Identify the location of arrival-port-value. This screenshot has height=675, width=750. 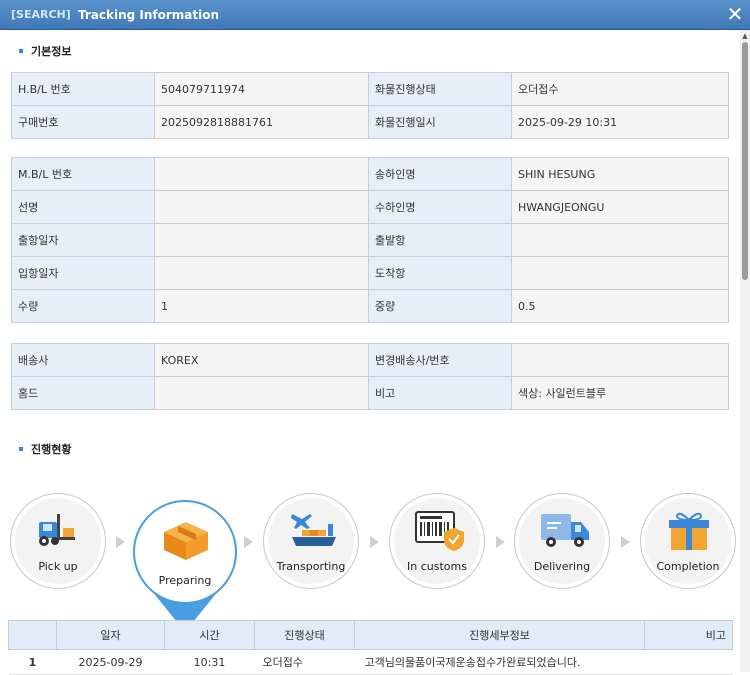
(620, 273).